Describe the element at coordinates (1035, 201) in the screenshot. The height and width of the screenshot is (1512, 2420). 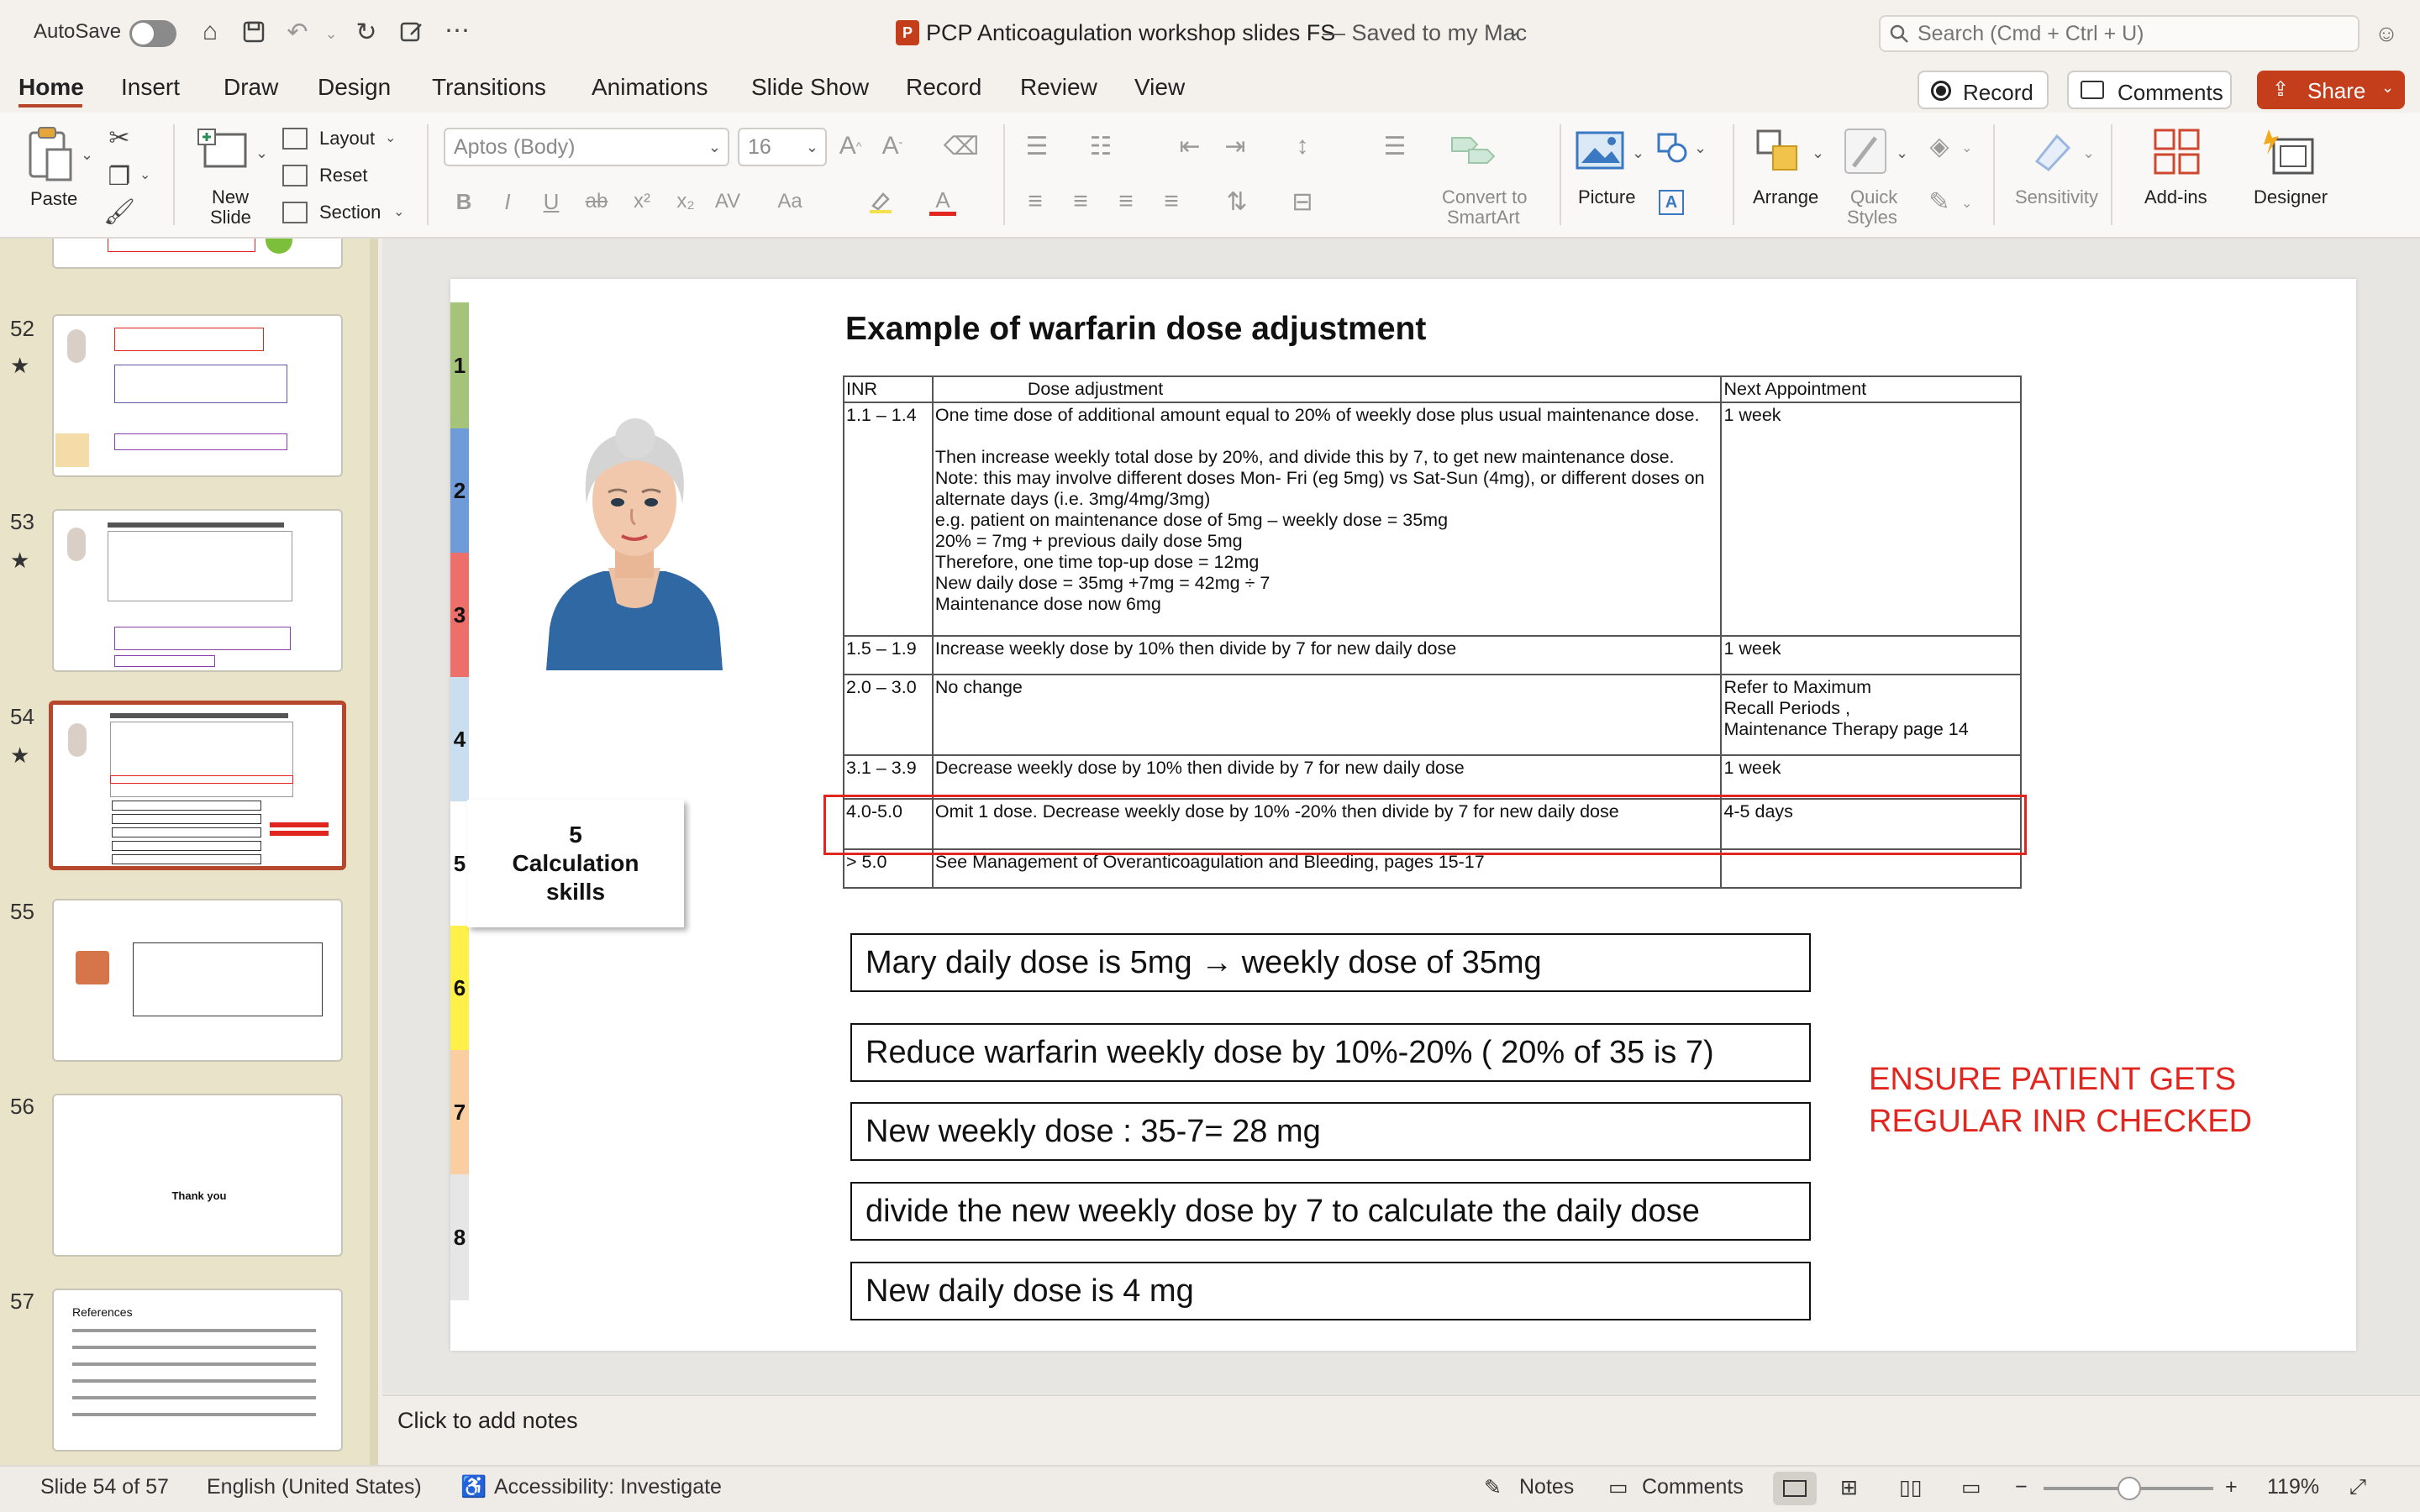
I see `align-left-icon: ≡` at that location.